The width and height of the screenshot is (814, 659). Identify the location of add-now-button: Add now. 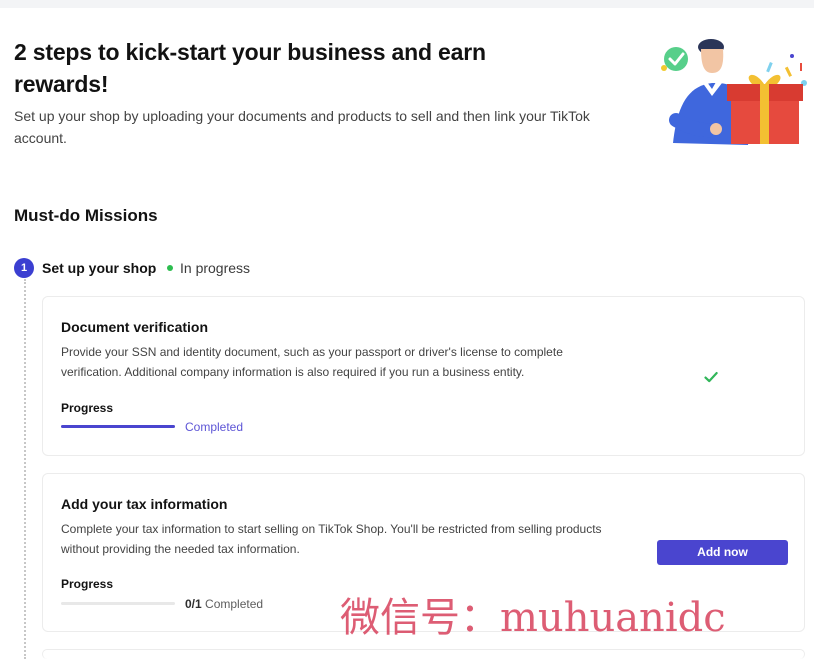
(722, 552).